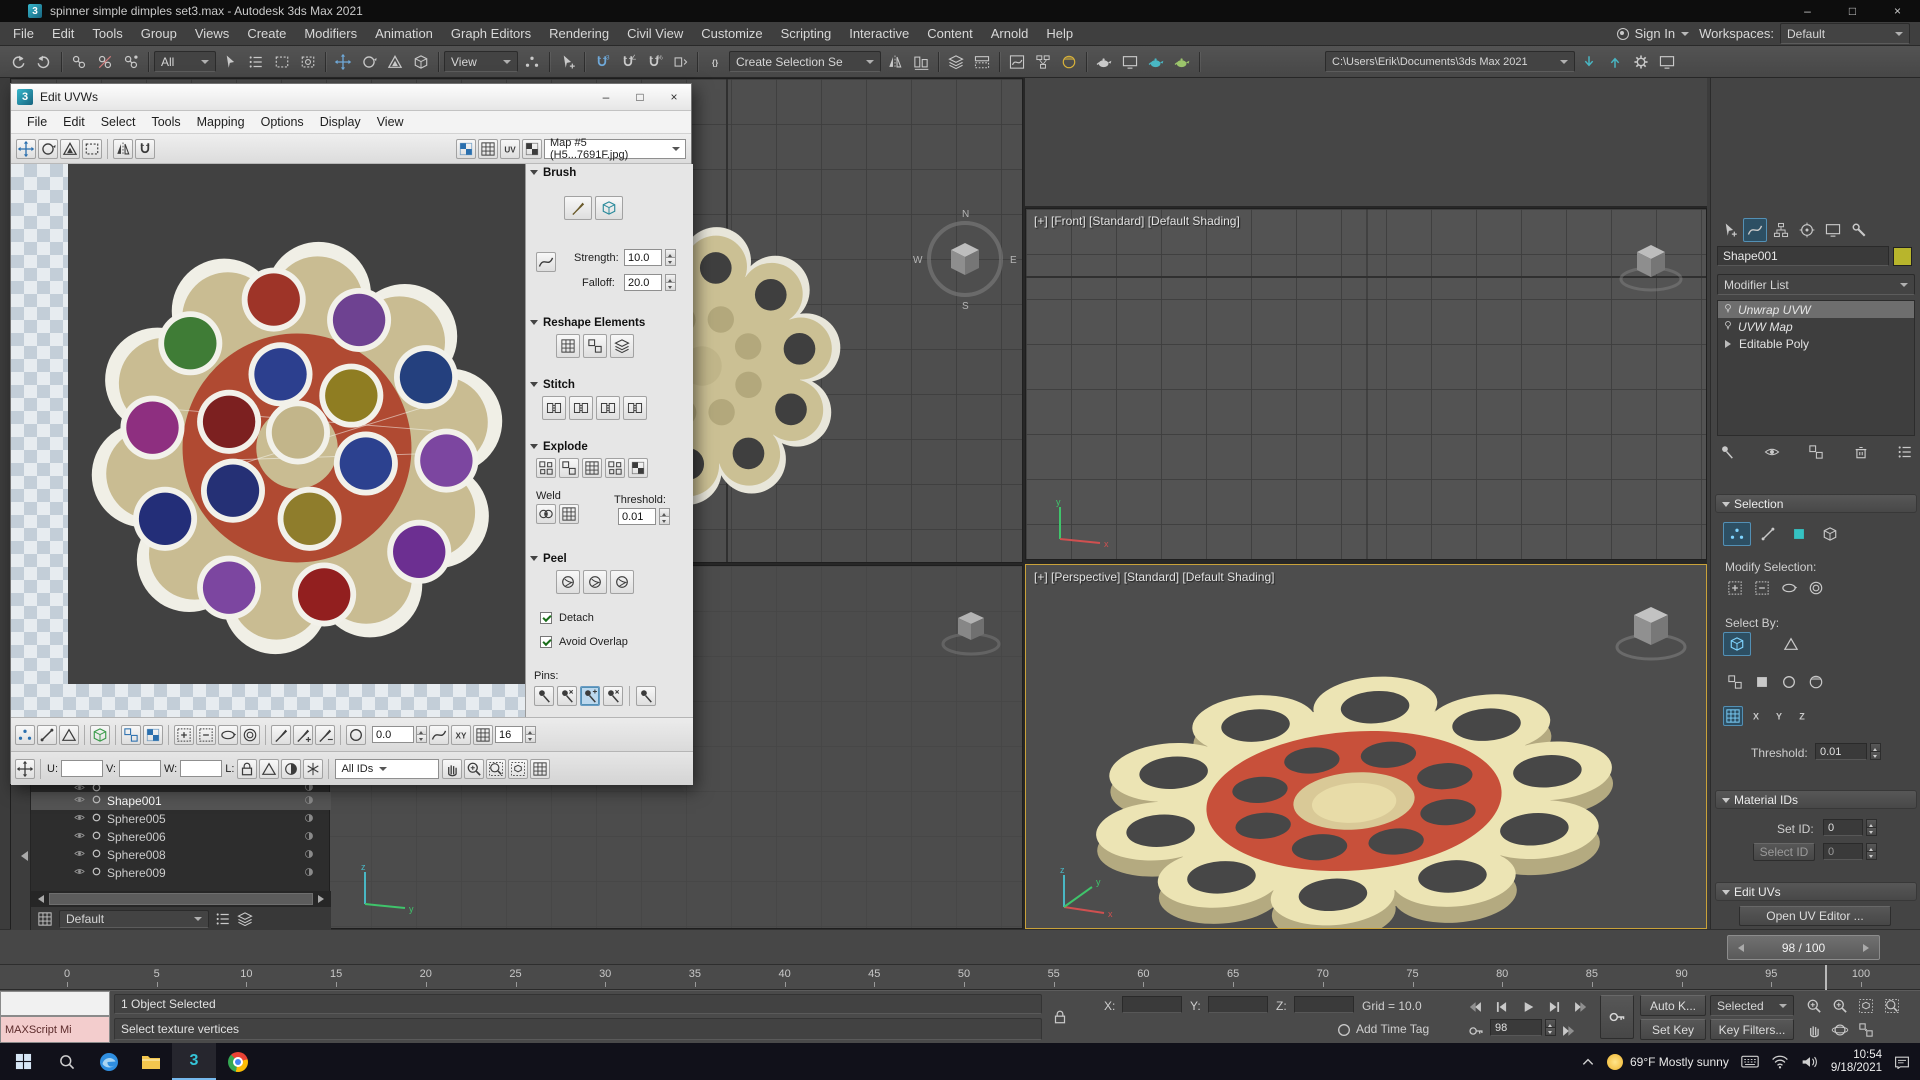 The image size is (1920, 1080). Describe the element at coordinates (390, 122) in the screenshot. I see `uvw-menu-view: View` at that location.